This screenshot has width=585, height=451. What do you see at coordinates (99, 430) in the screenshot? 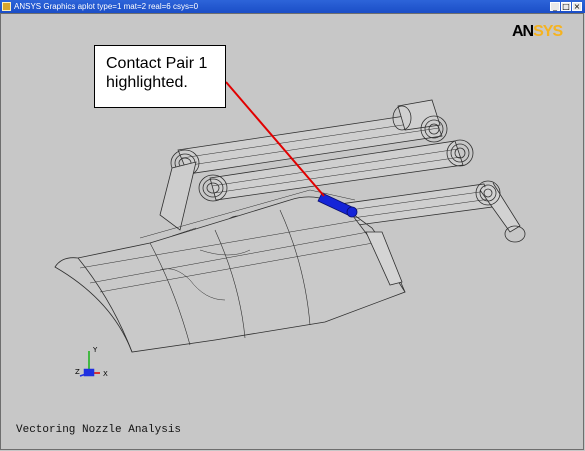
I see `analysis-caption: Vectoring Nozzle Analysis` at bounding box center [99, 430].